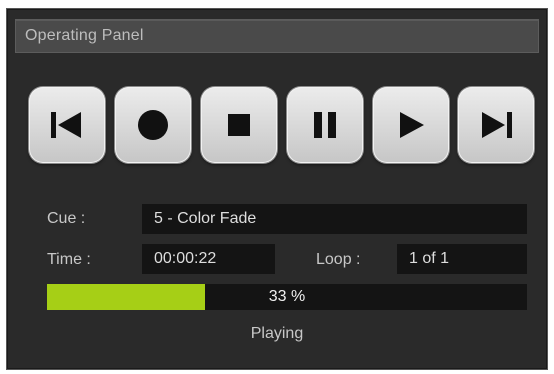  I want to click on record-button, so click(153, 125).